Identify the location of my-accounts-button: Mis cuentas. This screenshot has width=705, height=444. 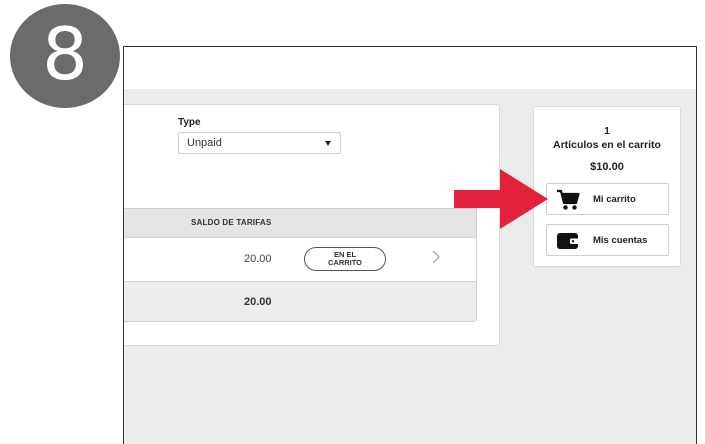
(607, 240).